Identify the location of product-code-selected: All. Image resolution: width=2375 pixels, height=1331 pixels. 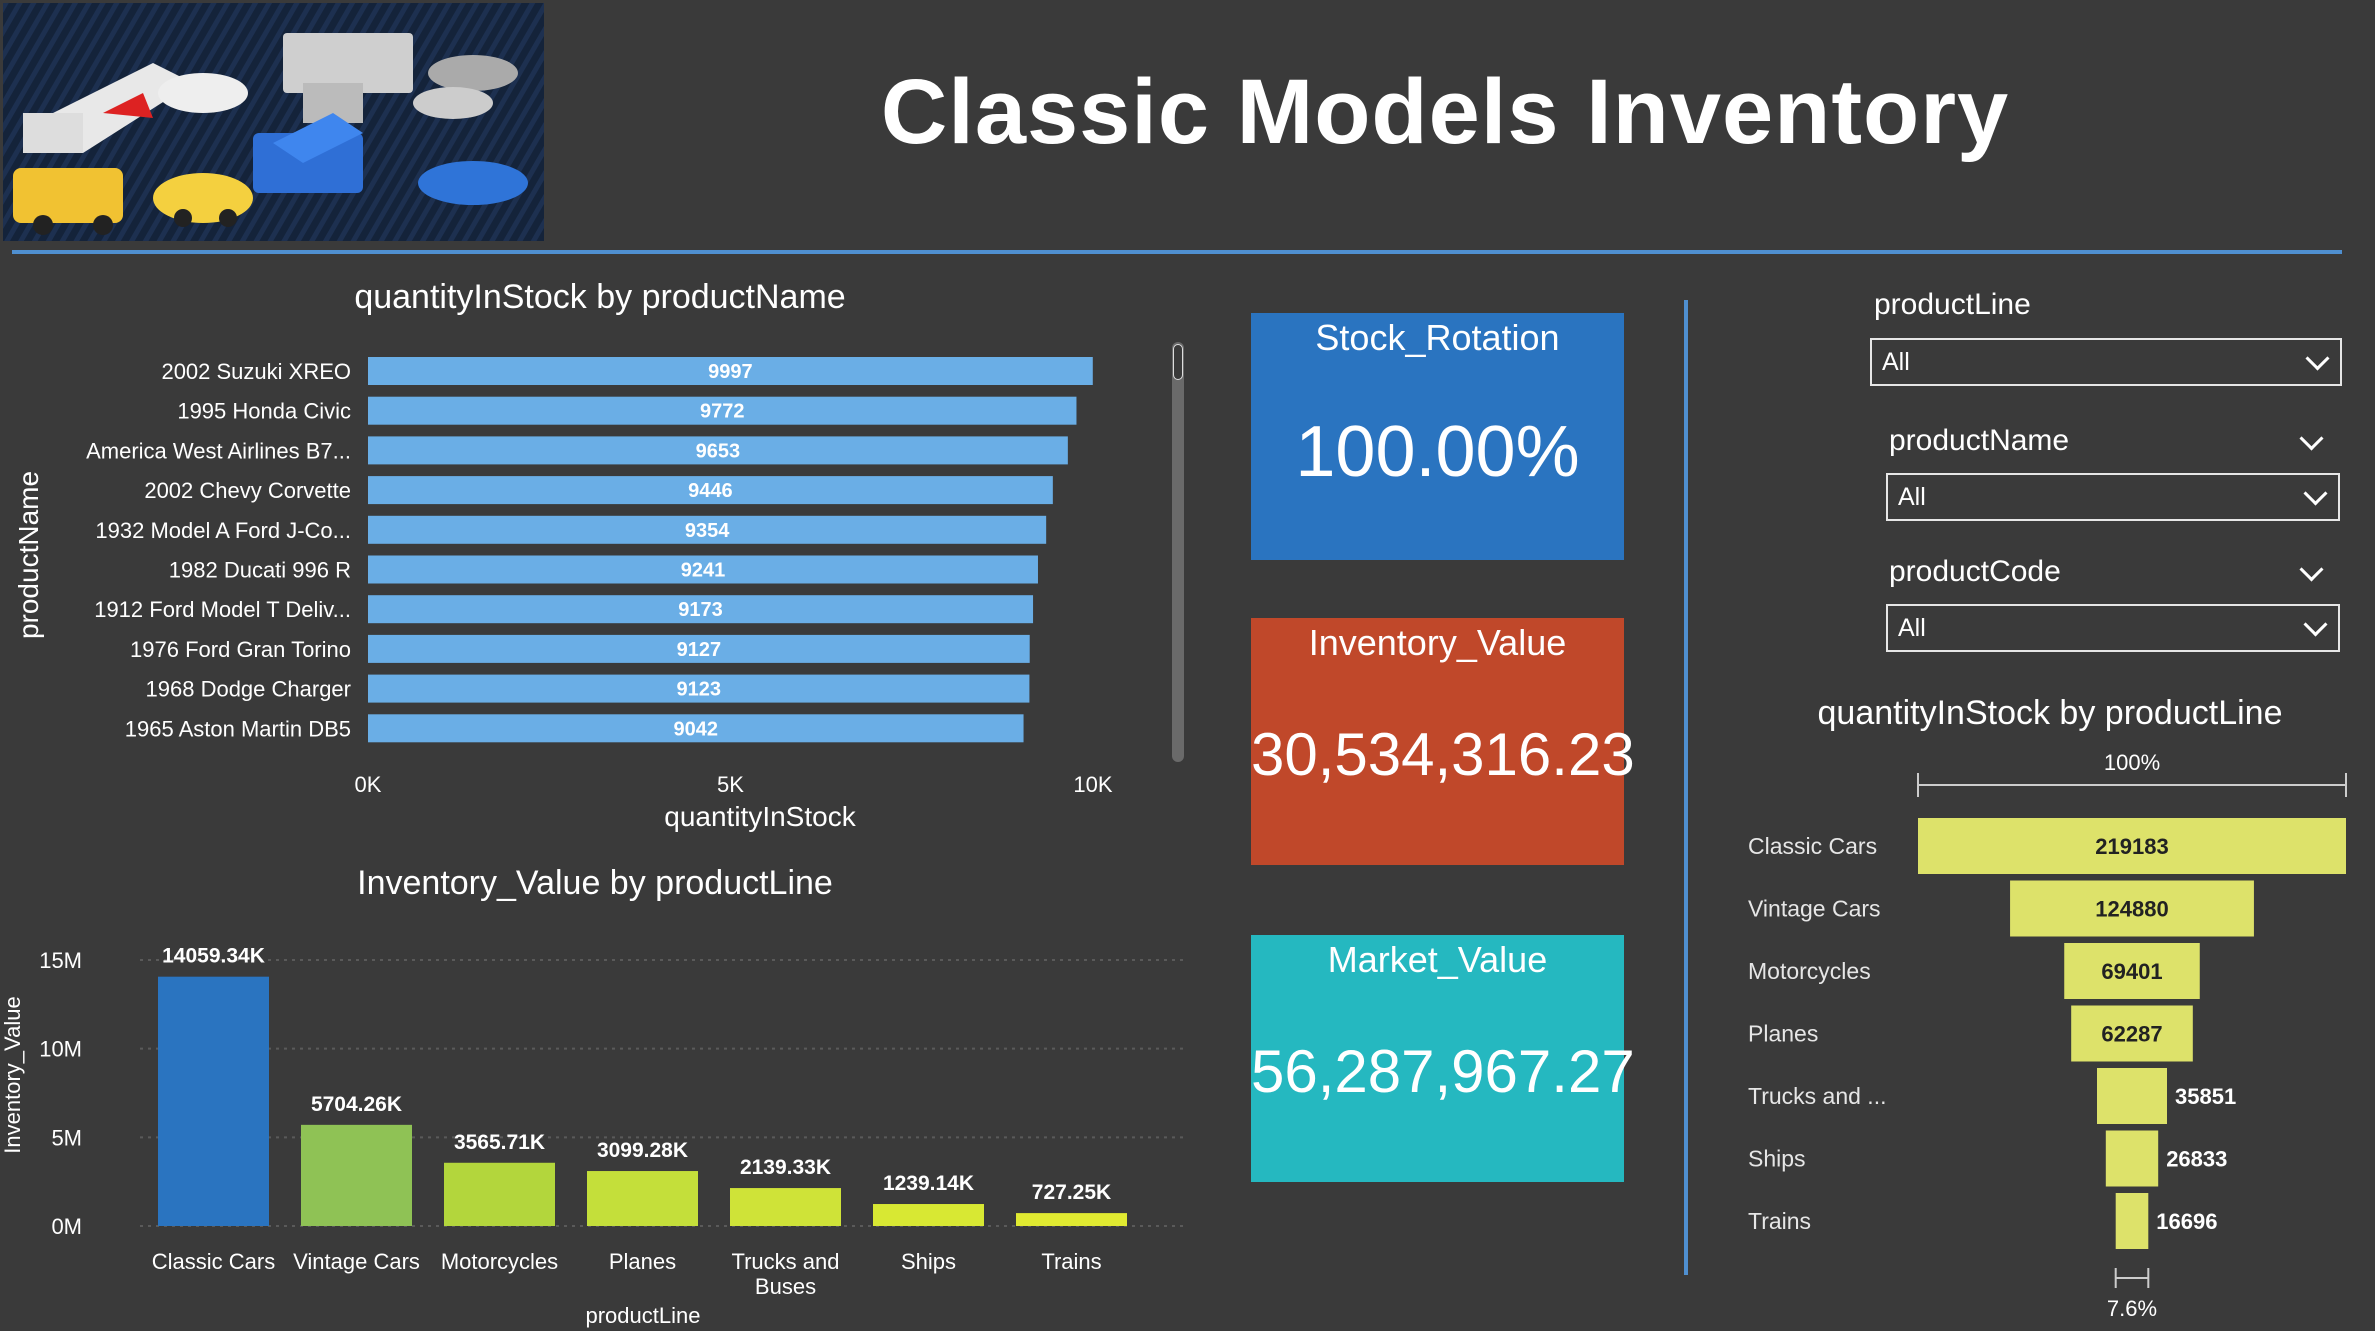
(1912, 628).